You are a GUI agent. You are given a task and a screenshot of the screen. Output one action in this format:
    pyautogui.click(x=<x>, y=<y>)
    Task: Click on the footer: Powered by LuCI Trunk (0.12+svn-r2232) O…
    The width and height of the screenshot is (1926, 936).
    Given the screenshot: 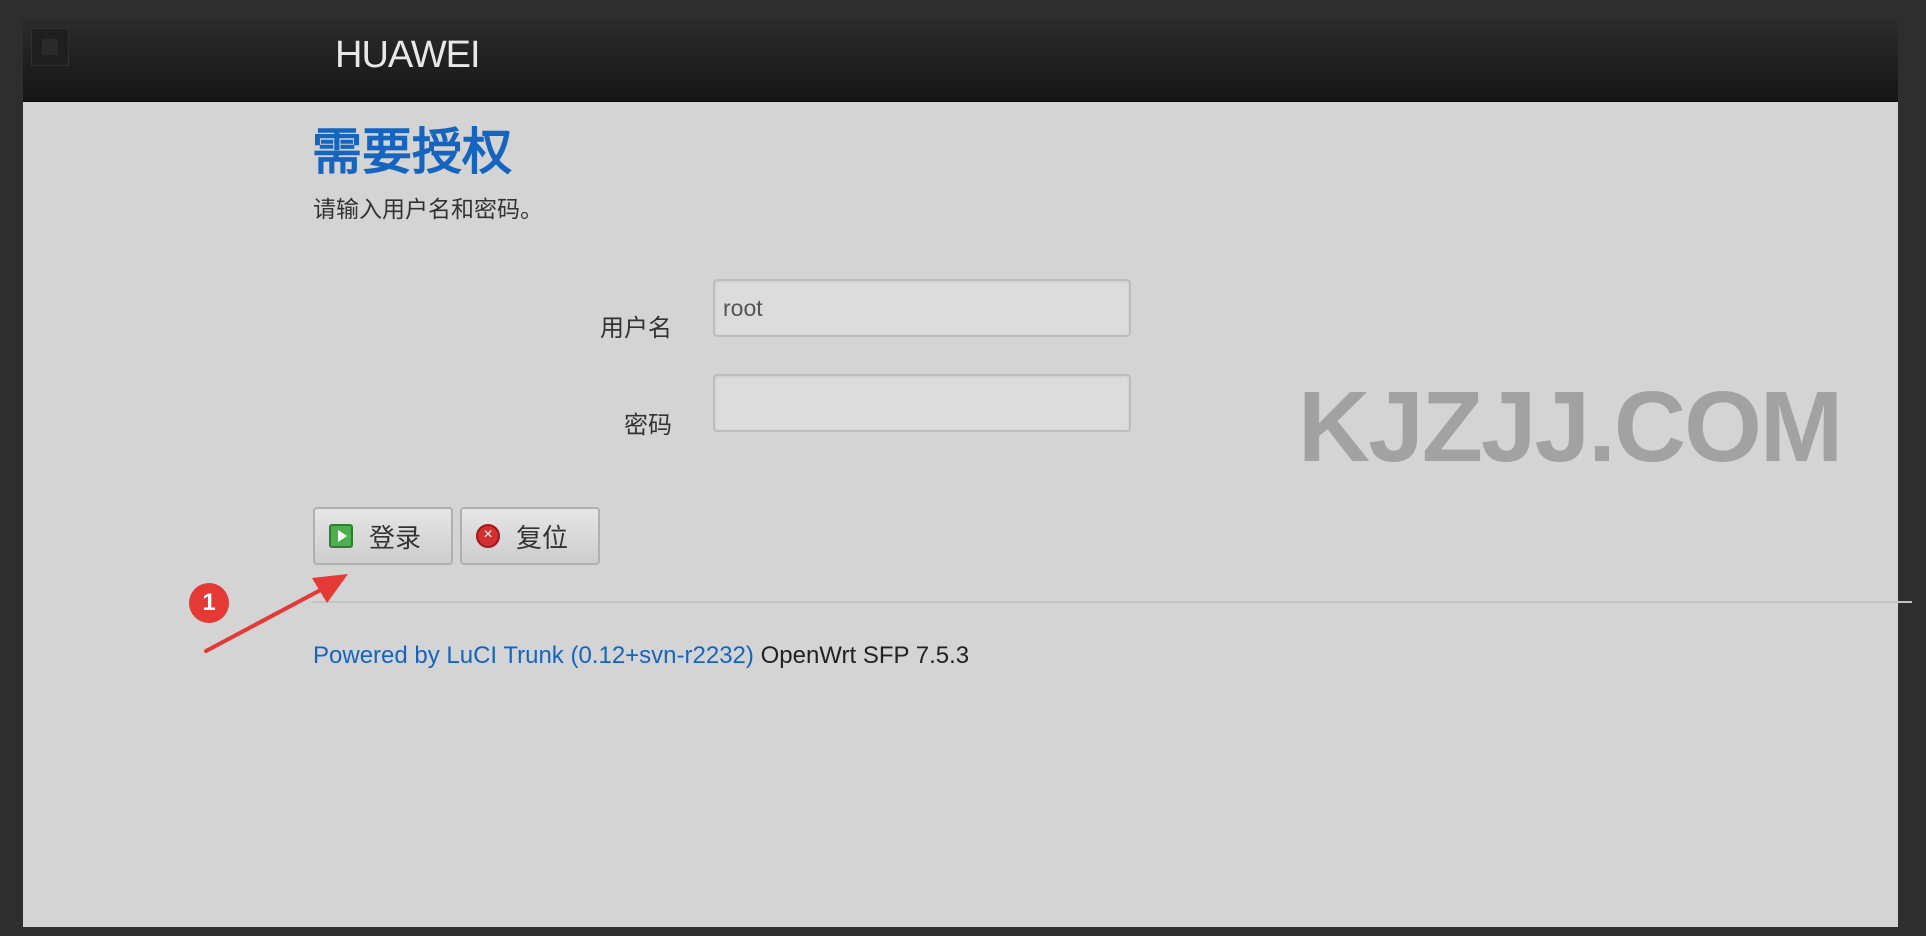 What is the action you would take?
    pyautogui.click(x=641, y=656)
    